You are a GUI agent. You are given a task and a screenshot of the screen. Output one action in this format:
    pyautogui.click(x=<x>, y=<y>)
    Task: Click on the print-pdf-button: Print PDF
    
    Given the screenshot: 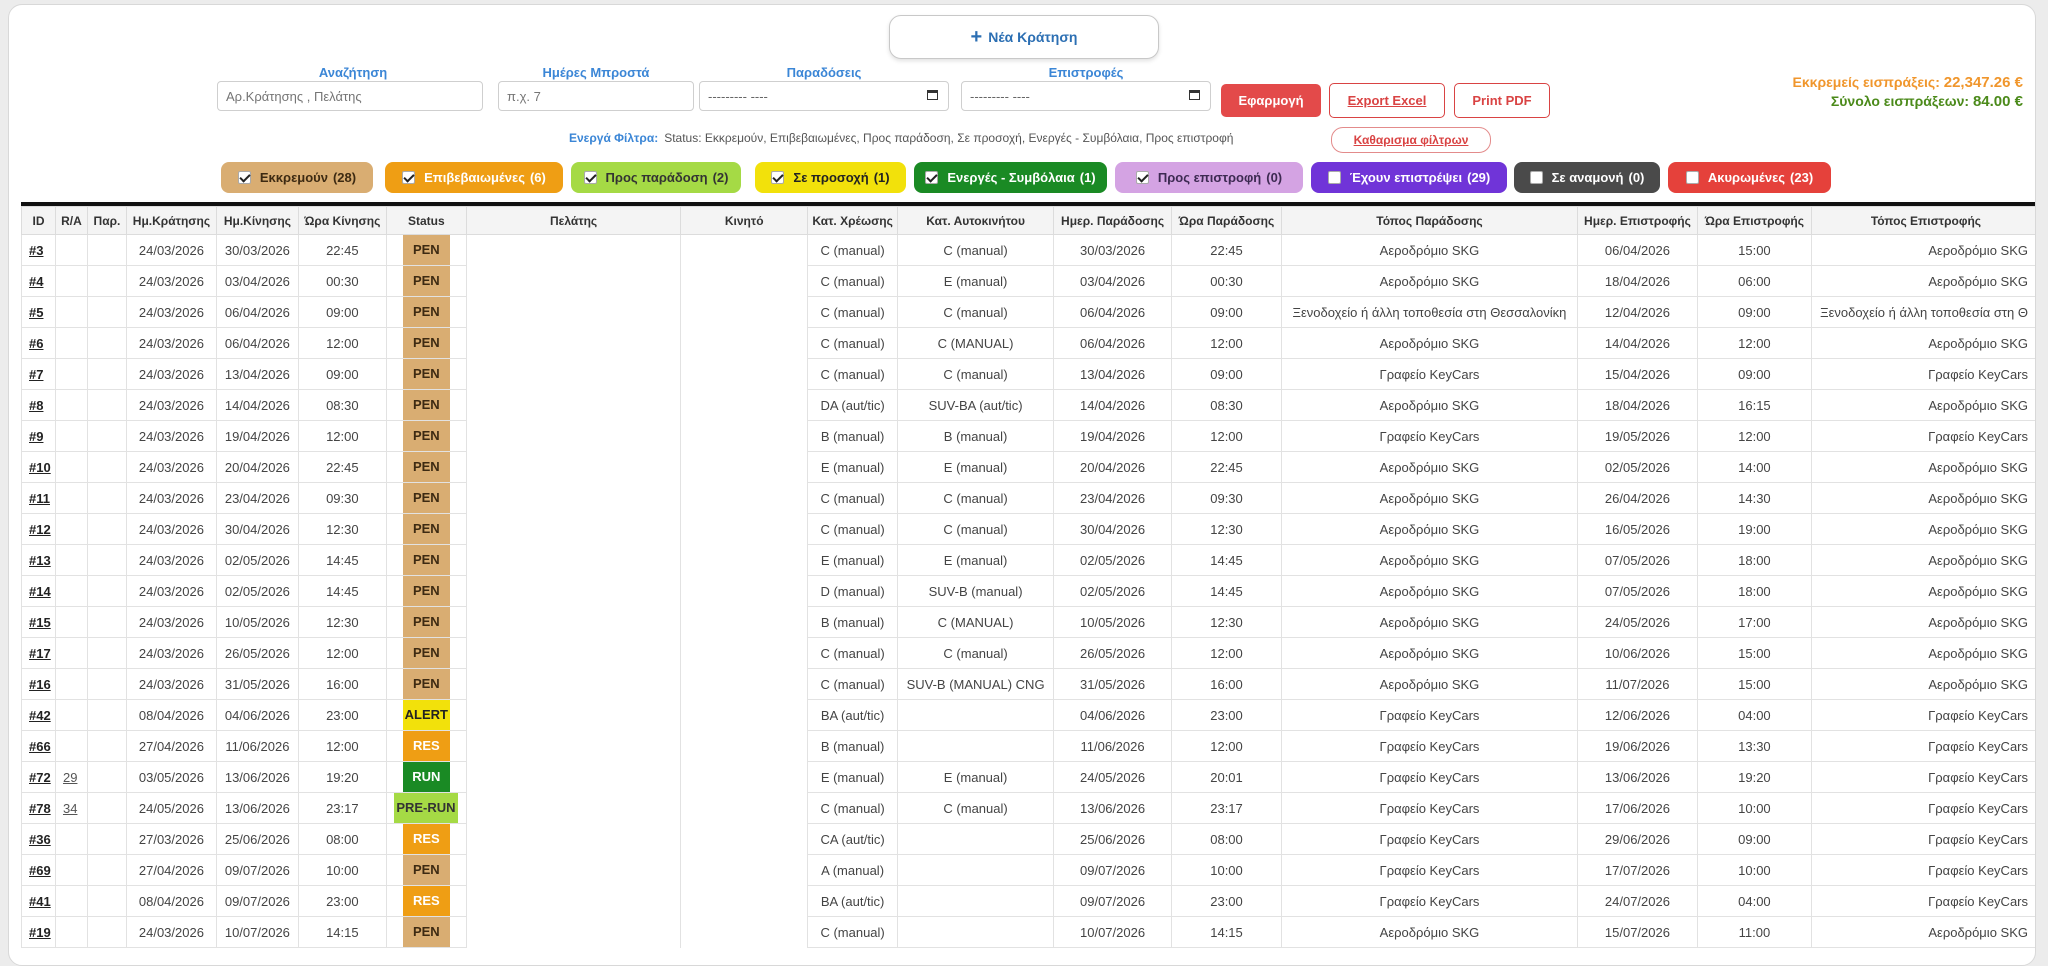 What is the action you would take?
    pyautogui.click(x=1502, y=100)
    